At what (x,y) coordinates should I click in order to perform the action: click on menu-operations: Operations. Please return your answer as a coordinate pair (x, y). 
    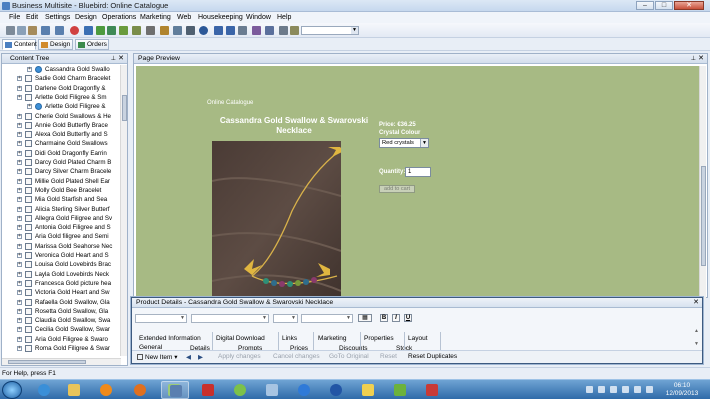
    Looking at the image, I should click on (119, 17).